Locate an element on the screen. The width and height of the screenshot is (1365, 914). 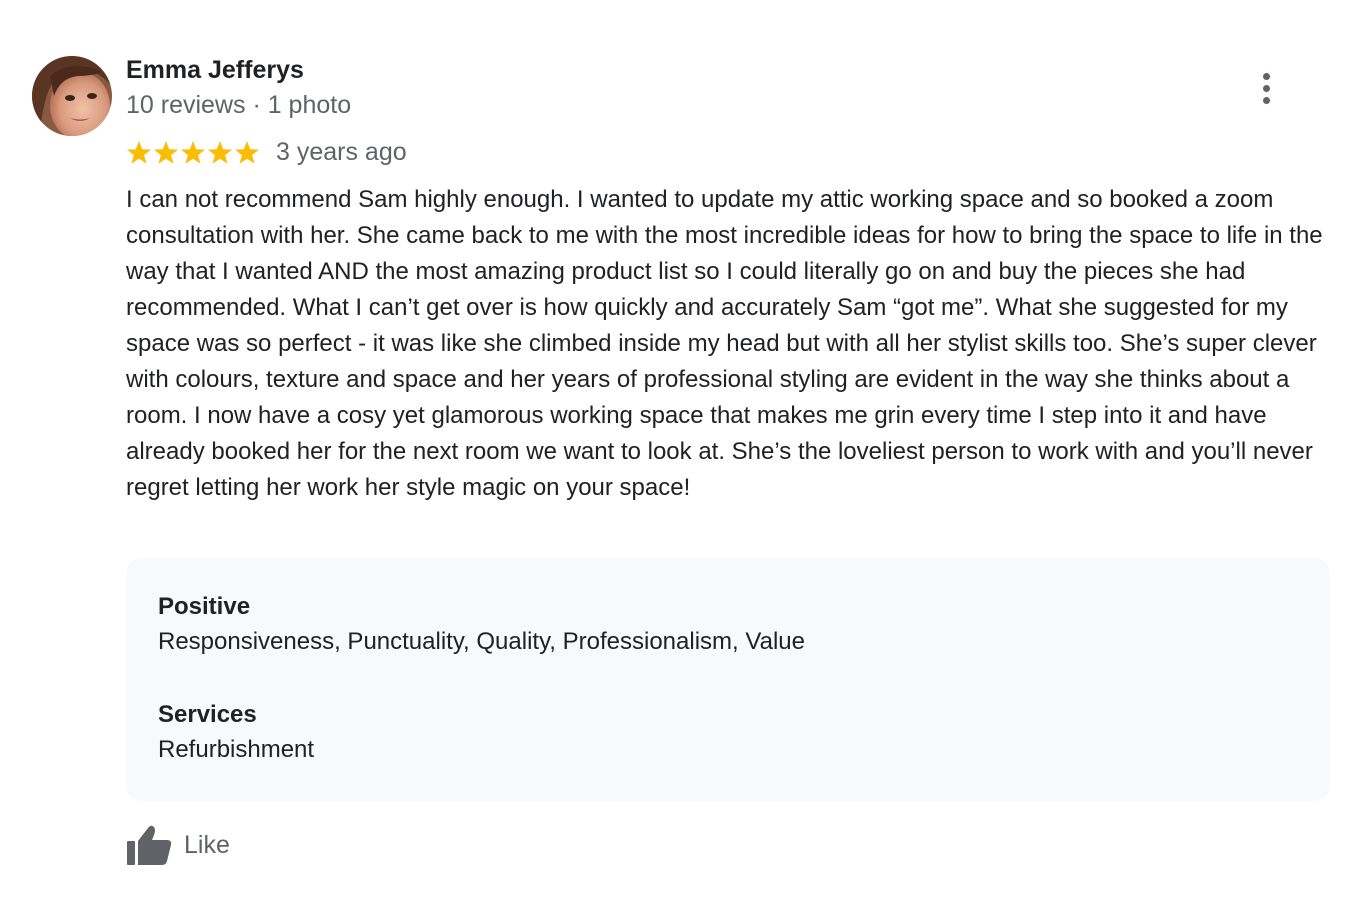
author-meta: 10 reviews · 1 photo is located at coordinates (238, 105).